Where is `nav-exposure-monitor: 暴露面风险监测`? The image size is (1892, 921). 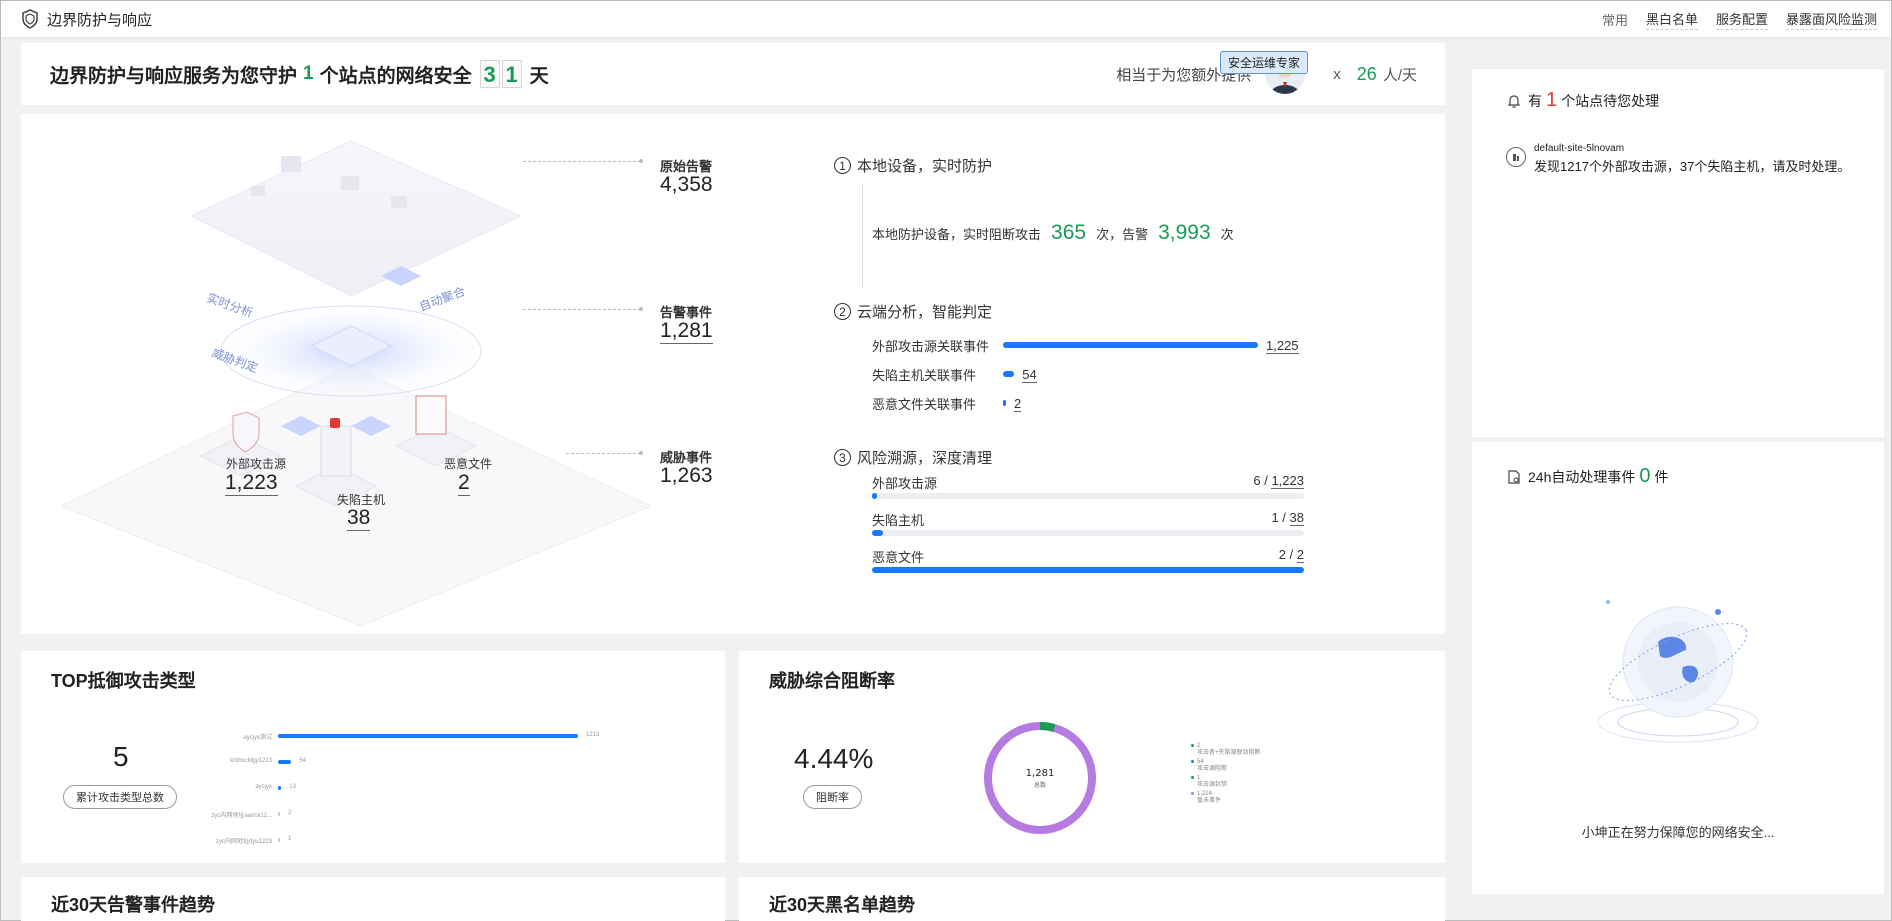
nav-exposure-monitor: 暴露面风险监测 is located at coordinates (1831, 19).